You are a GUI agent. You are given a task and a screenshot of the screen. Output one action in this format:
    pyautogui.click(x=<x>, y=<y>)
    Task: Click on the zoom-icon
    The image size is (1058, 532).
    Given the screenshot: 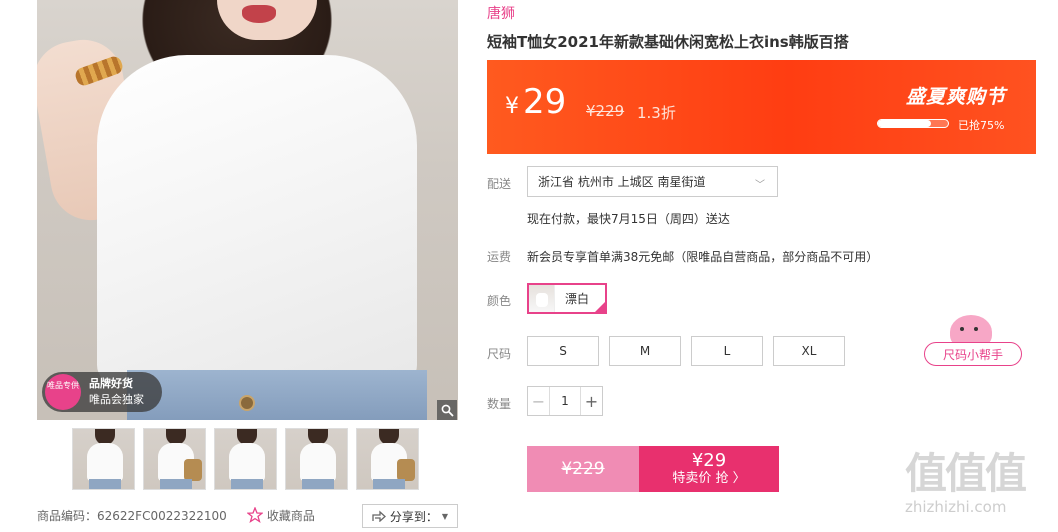 What is the action you would take?
    pyautogui.click(x=447, y=410)
    